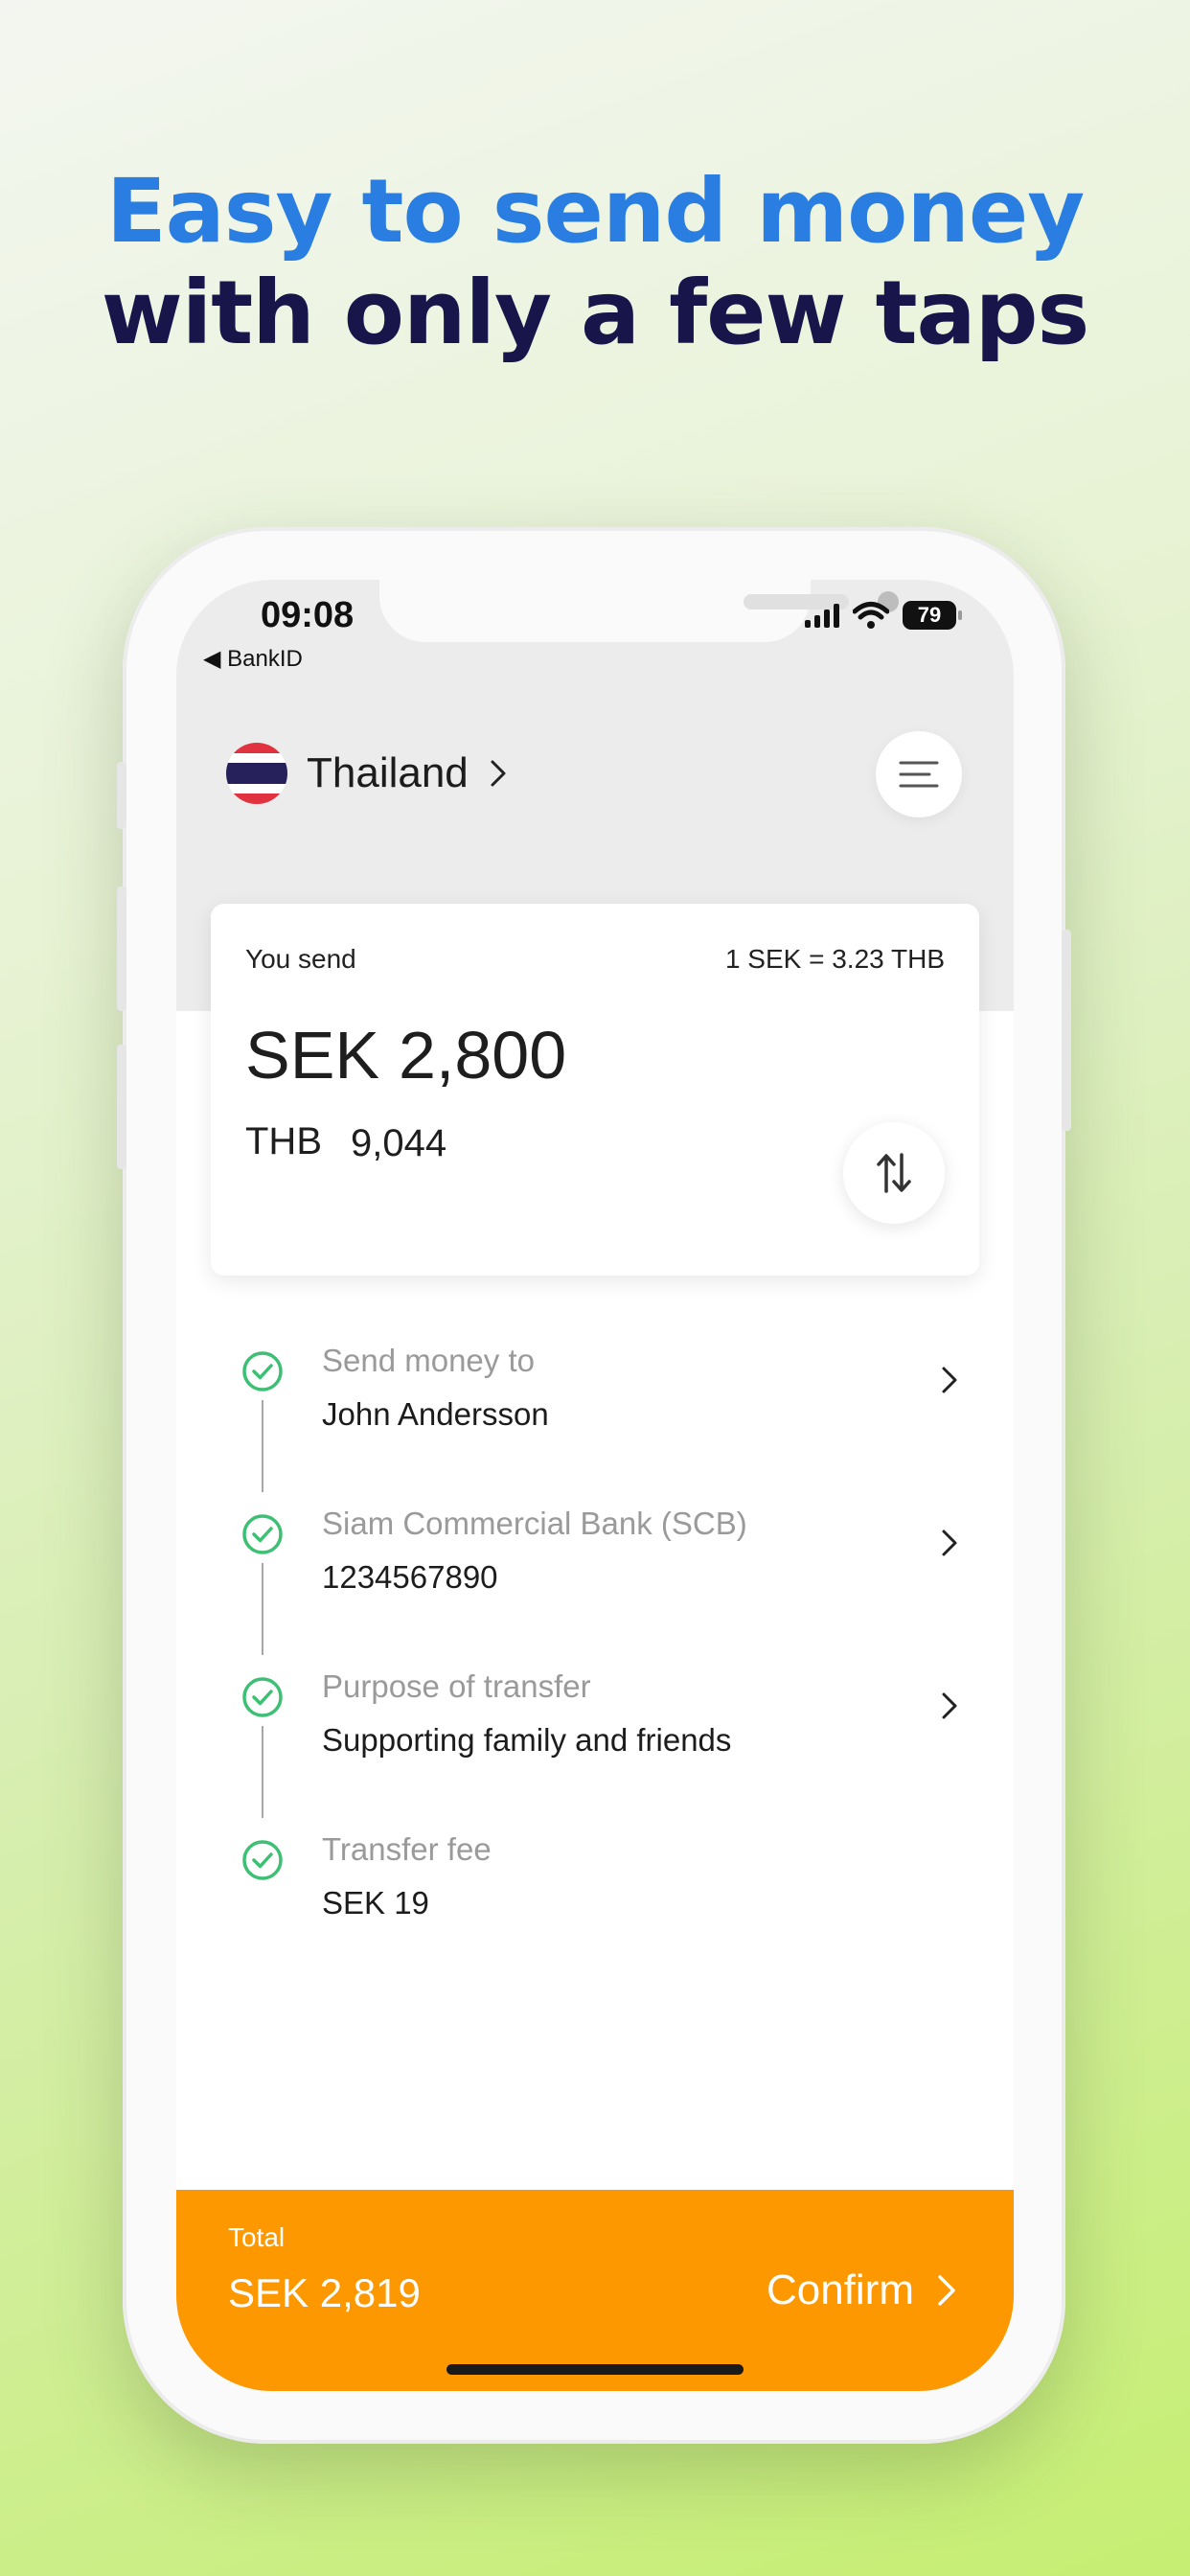 The image size is (1190, 2576). What do you see at coordinates (429, 1360) in the screenshot?
I see `step-label: Send money to` at bounding box center [429, 1360].